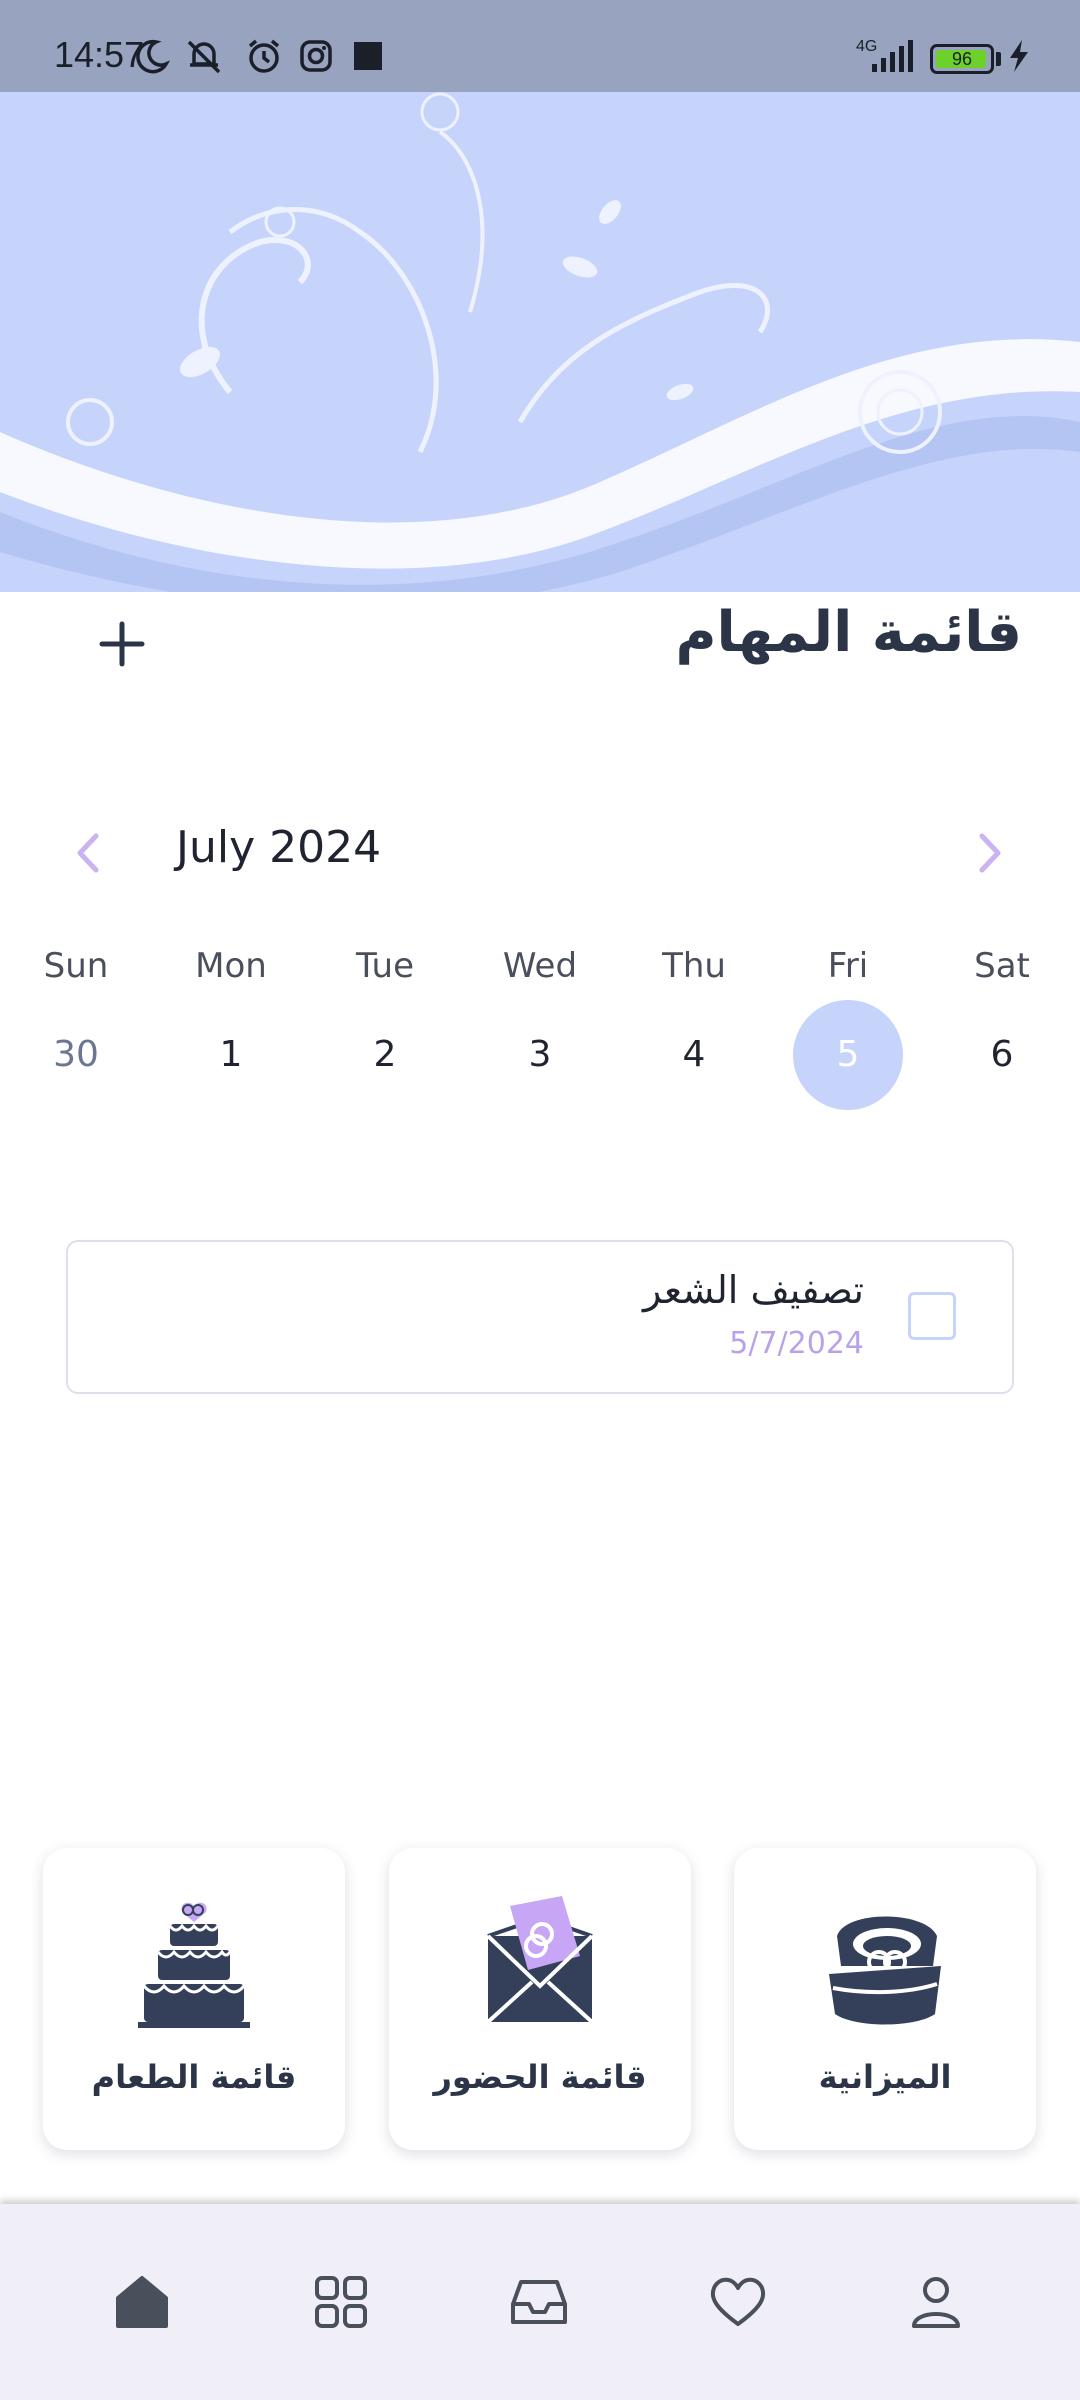 Image resolution: width=1080 pixels, height=2400 pixels. I want to click on weekday-wed: Wed, so click(540, 966).